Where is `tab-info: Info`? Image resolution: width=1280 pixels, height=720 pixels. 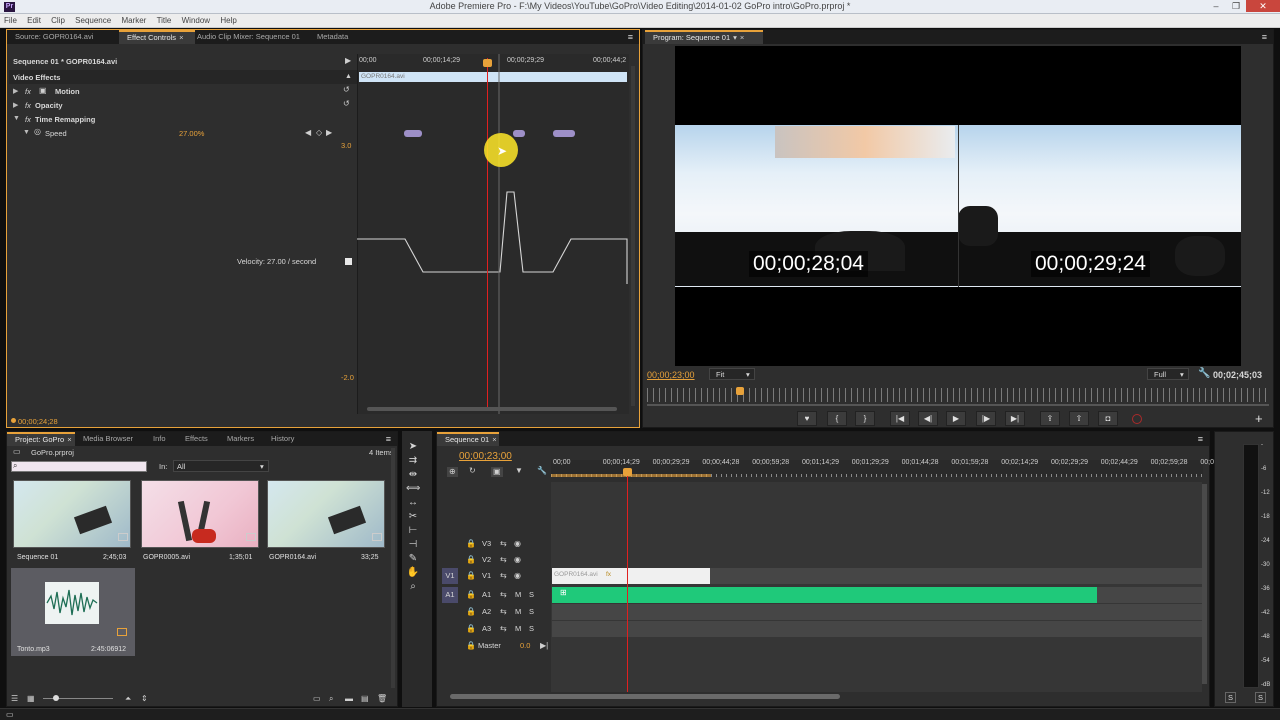 tab-info: Info is located at coordinates (159, 439).